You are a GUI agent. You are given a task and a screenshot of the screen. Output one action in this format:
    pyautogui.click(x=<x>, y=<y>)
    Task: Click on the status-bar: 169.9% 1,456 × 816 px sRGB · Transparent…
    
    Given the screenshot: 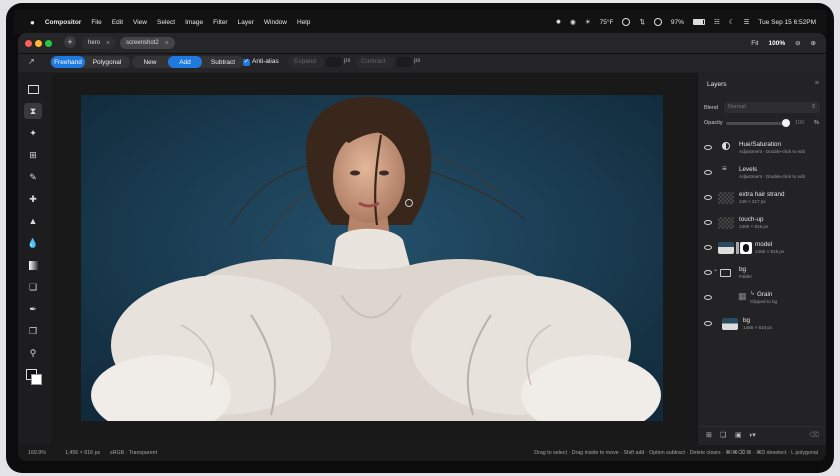 What is the action you would take?
    pyautogui.click(x=422, y=453)
    